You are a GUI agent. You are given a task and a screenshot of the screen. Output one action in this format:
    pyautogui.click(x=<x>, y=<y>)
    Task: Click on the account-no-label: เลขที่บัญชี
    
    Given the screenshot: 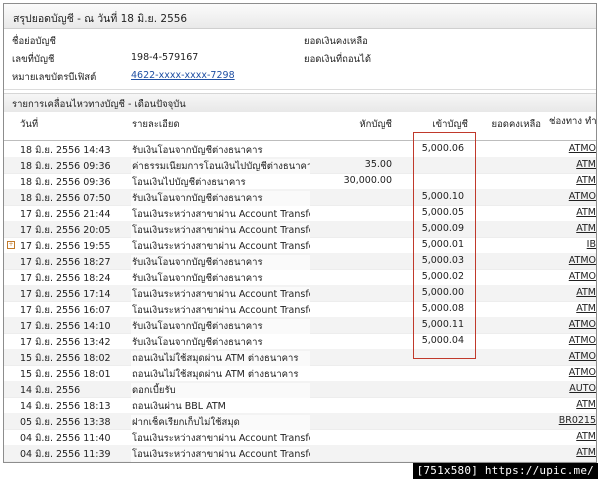 What is the action you would take?
    pyautogui.click(x=33, y=59)
    